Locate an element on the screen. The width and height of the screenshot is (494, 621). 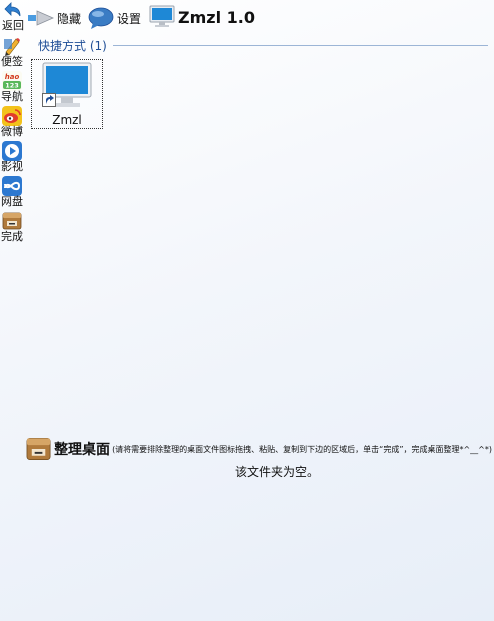
section-divider is located at coordinates (300, 45).